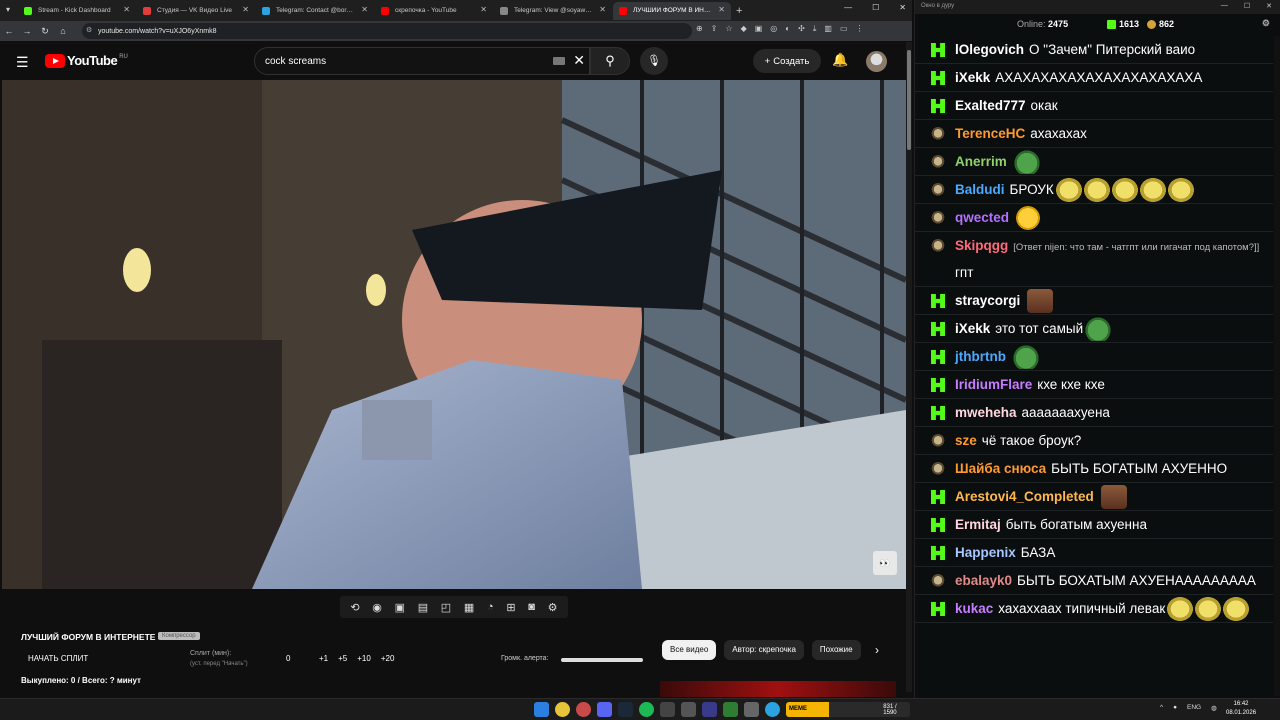 The width and height of the screenshot is (1280, 720). What do you see at coordinates (354, 607) in the screenshot?
I see `loop-icon: ⟲` at bounding box center [354, 607].